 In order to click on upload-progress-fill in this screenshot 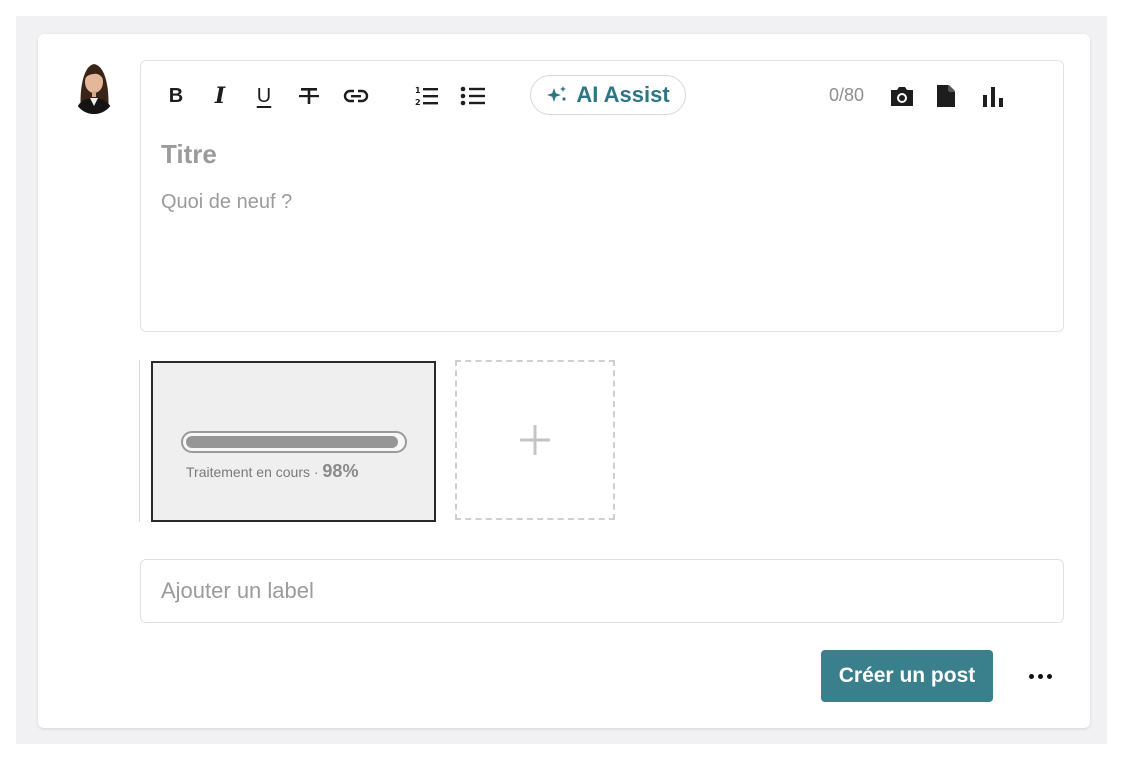, I will do `click(292, 442)`.